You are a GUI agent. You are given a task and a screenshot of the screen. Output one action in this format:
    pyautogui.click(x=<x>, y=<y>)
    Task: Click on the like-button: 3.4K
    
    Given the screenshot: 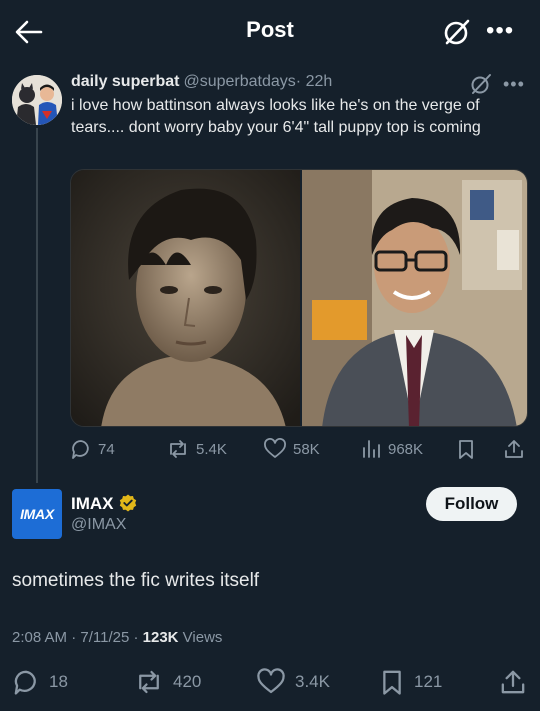 What is the action you would take?
    pyautogui.click(x=293, y=682)
    